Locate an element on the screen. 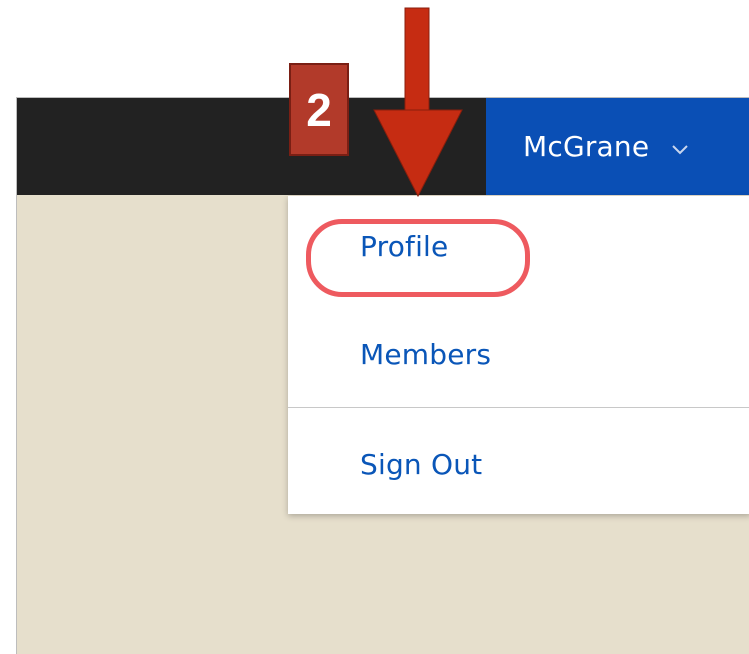 The width and height of the screenshot is (749, 654). step-number-badge: 2 is located at coordinates (319, 109).